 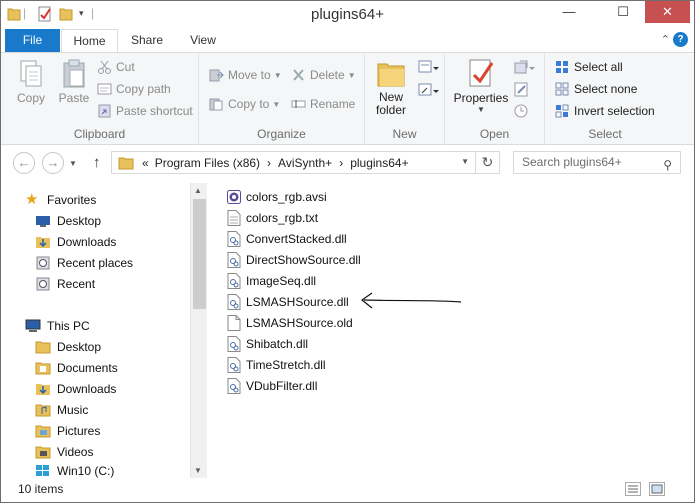 What do you see at coordinates (667, 165) in the screenshot?
I see `search-icon: ⚲` at bounding box center [667, 165].